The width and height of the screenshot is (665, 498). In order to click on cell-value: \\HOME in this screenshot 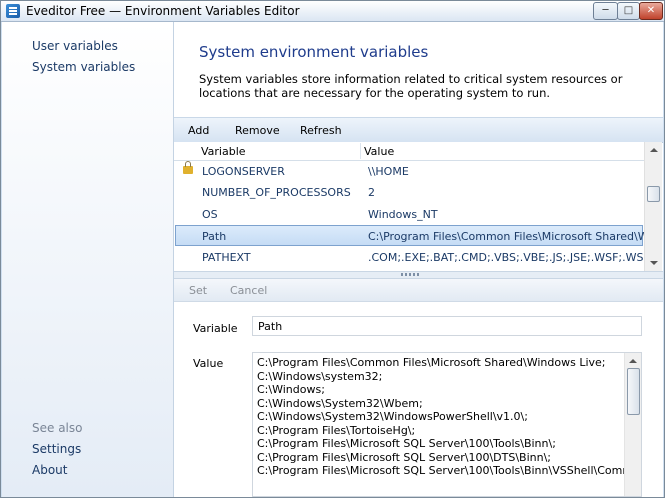, I will do `click(388, 171)`.